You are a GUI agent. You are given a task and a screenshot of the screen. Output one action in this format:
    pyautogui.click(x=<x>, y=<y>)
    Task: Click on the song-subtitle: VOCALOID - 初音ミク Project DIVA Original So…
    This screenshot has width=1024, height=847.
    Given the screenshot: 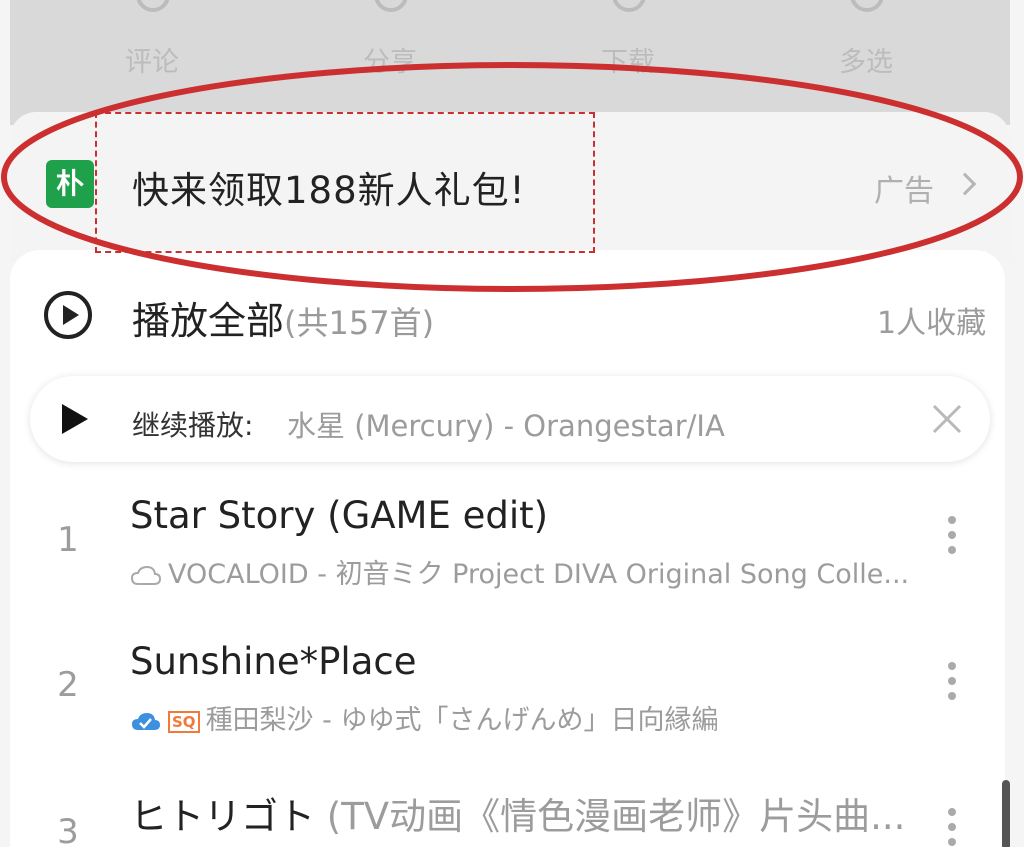 What is the action you would take?
    pyautogui.click(x=519, y=571)
    